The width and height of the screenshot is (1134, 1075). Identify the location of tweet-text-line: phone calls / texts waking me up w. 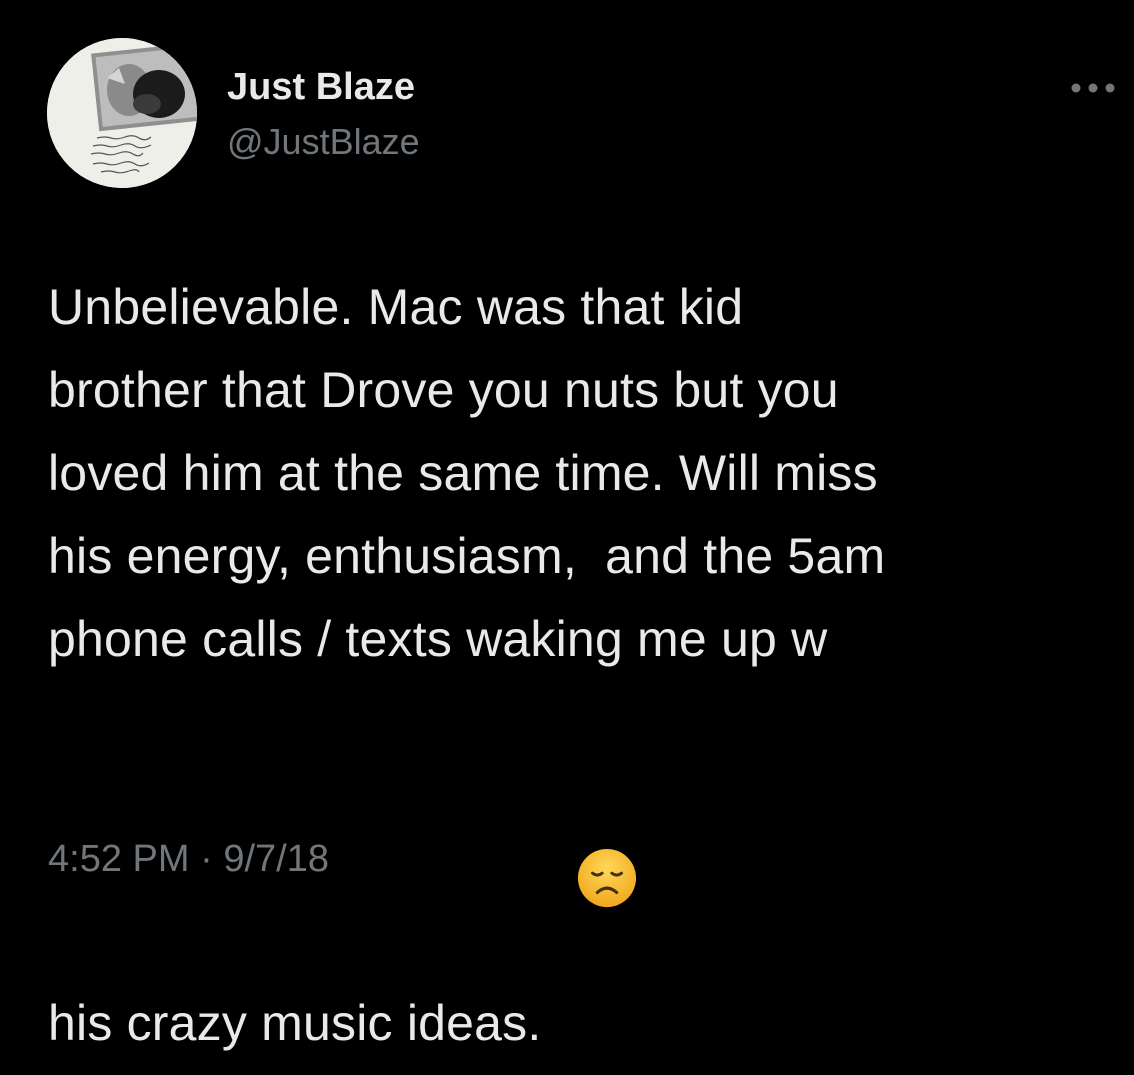
(438, 639).